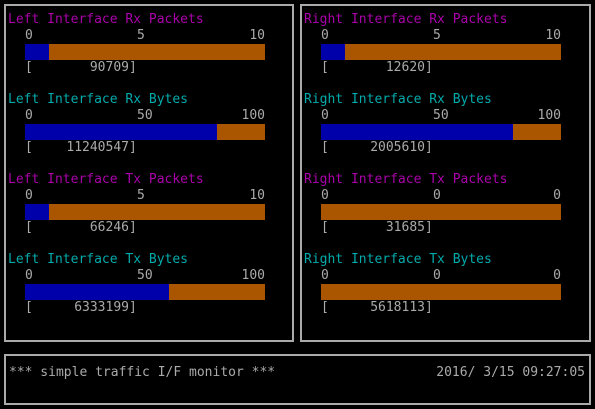 This screenshot has width=595, height=409. I want to click on status-datetime: 2016/ 3/15 09:27:05, so click(510, 372).